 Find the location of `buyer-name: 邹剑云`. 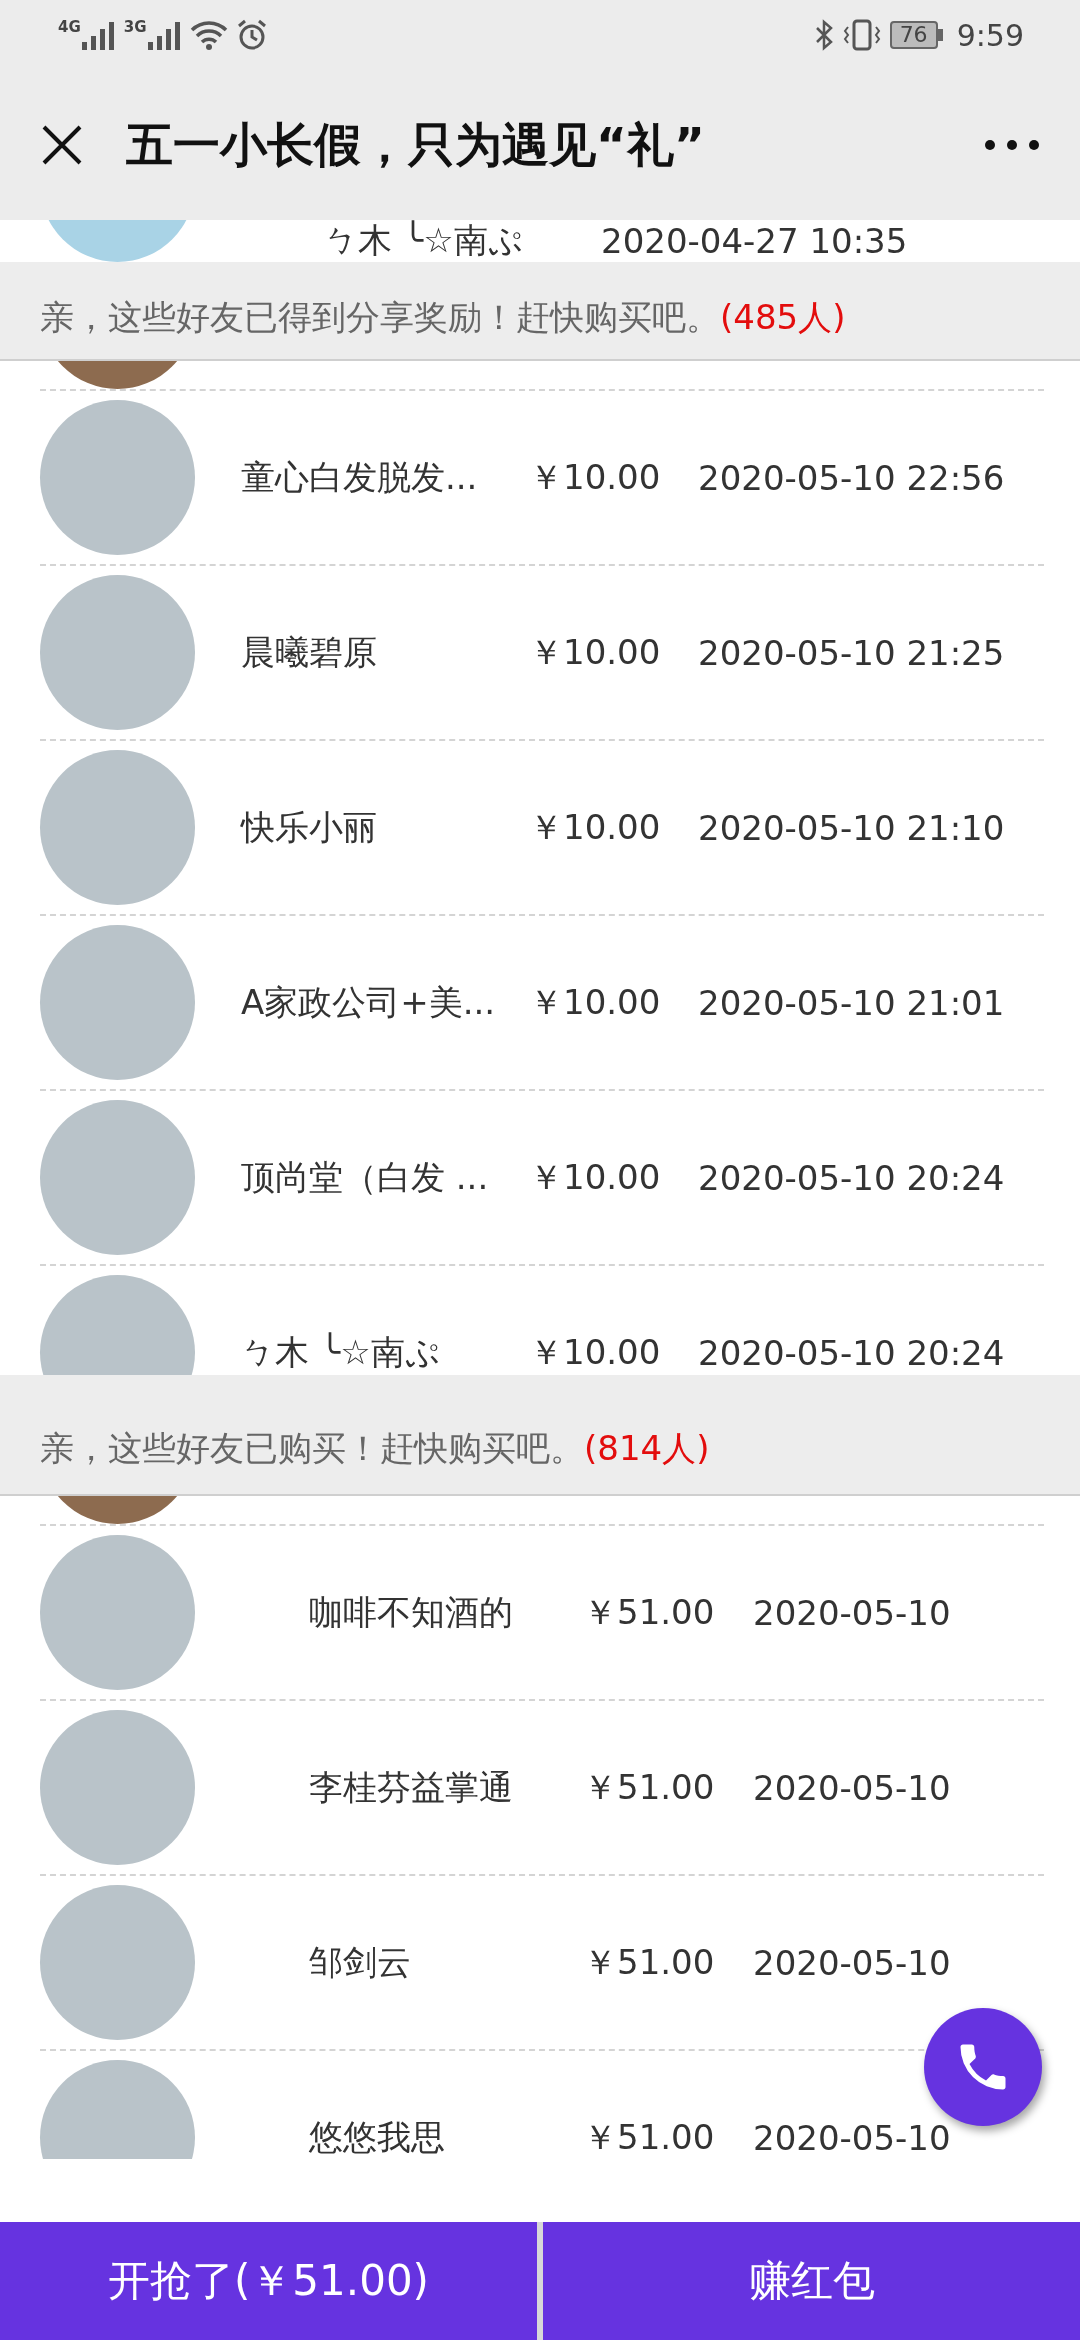

buyer-name: 邹剑云 is located at coordinates (360, 1962).